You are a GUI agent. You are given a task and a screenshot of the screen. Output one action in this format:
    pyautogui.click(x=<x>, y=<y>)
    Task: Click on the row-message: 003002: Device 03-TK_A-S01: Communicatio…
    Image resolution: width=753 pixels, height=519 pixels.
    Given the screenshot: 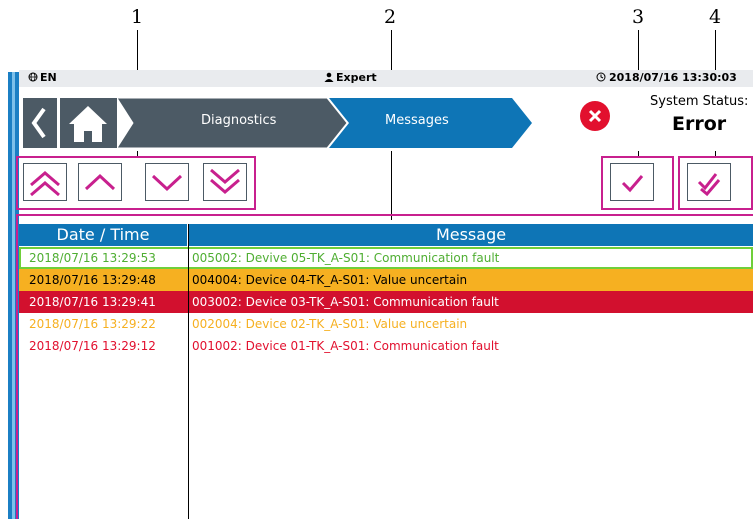 What is the action you would take?
    pyautogui.click(x=345, y=302)
    